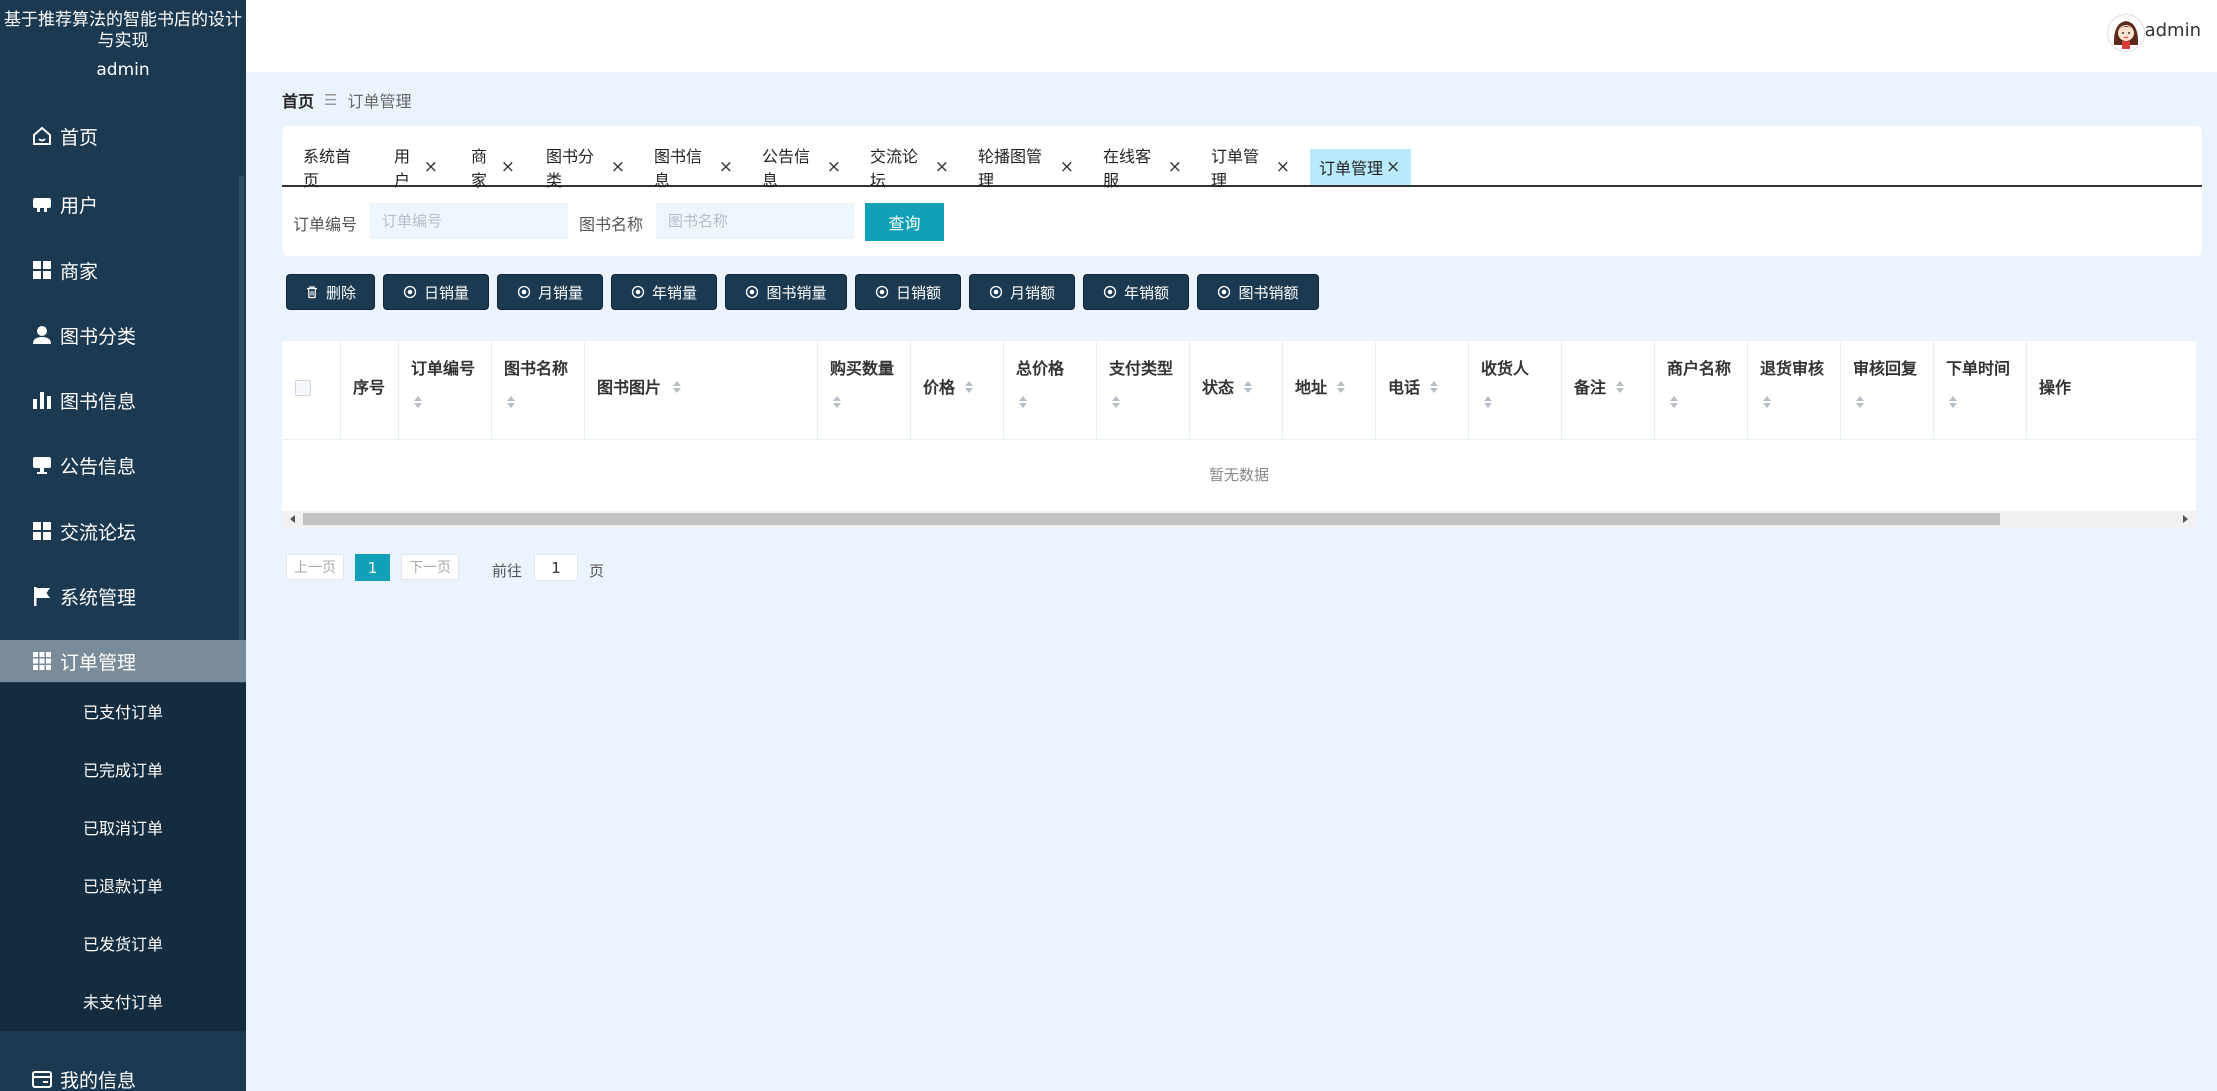 The height and width of the screenshot is (1091, 2217). What do you see at coordinates (908, 292) in the screenshot?
I see `daily-sales-amount-button: 日销额` at bounding box center [908, 292].